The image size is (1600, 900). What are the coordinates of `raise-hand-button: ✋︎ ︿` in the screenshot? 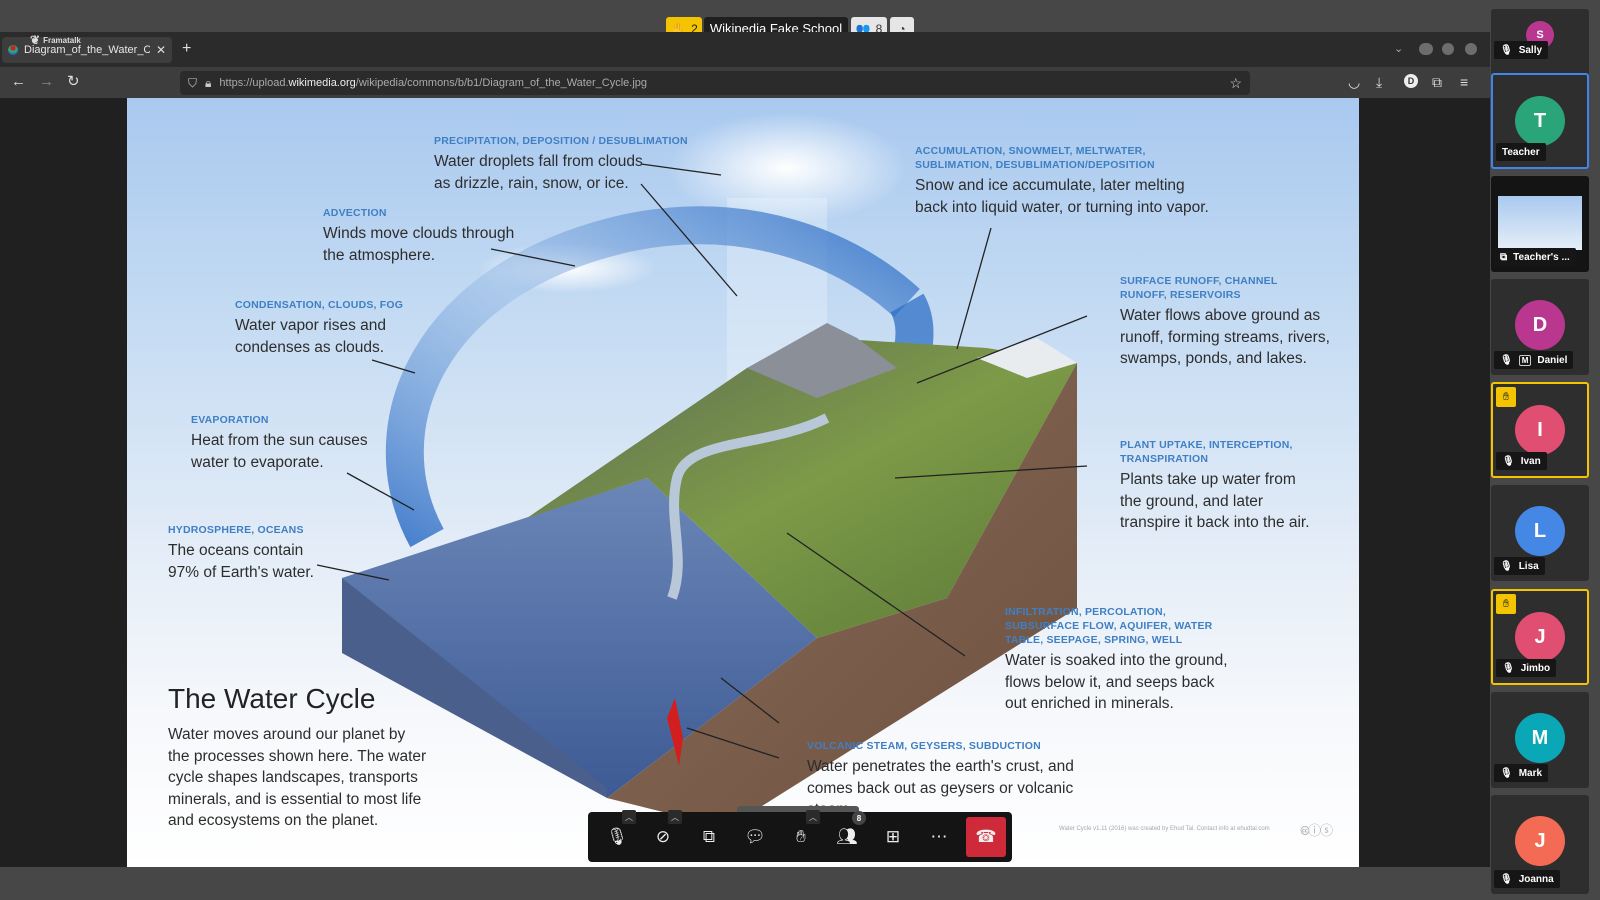 It's located at (801, 833).